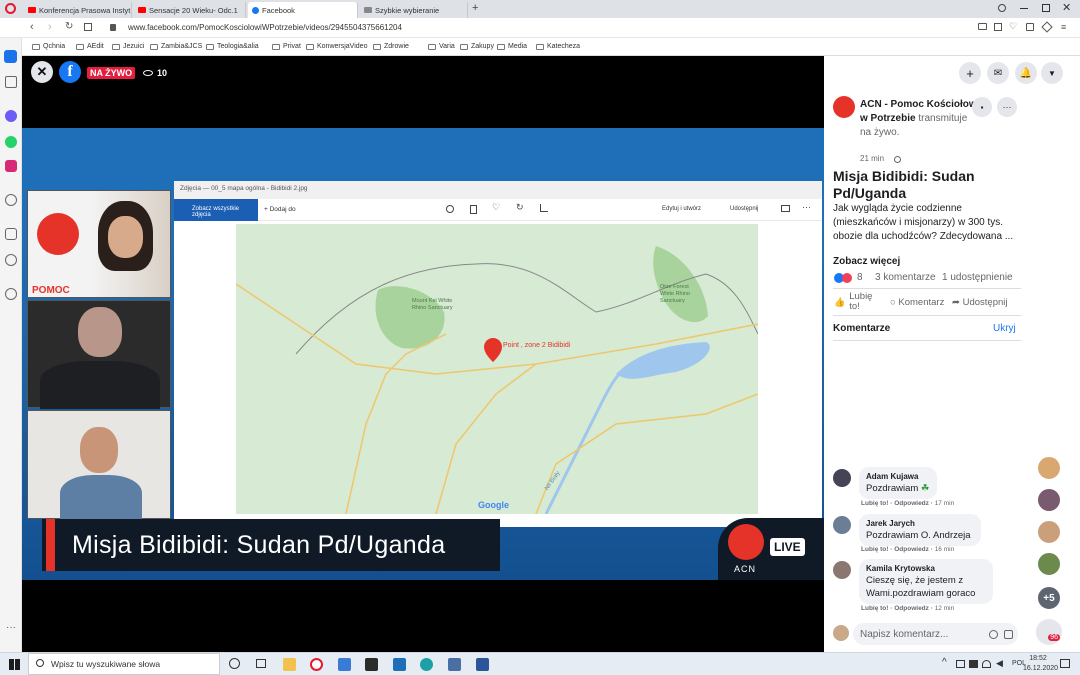  What do you see at coordinates (11, 82) in the screenshot?
I see `star-icon` at bounding box center [11, 82].